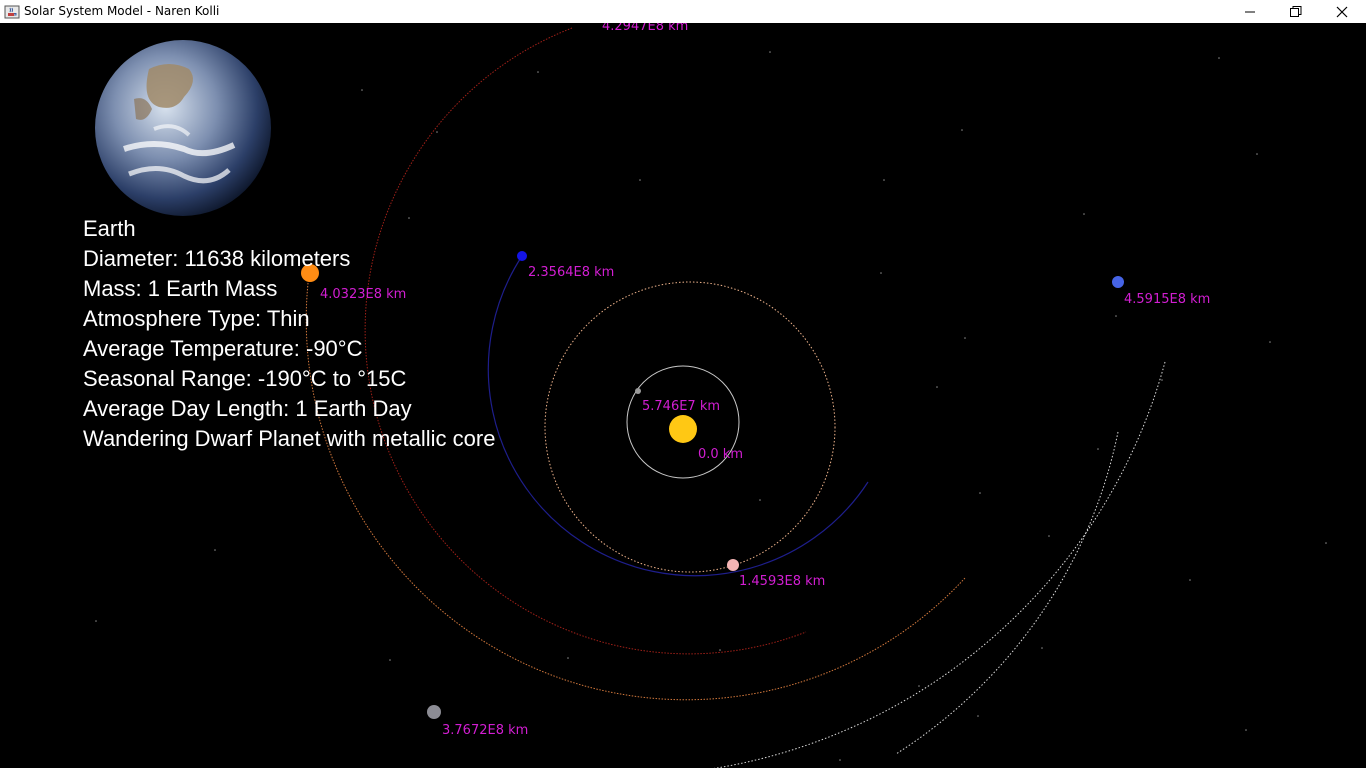 This screenshot has width=1366, height=768. Describe the element at coordinates (638, 391) in the screenshot. I see `planet-gray-small` at that location.